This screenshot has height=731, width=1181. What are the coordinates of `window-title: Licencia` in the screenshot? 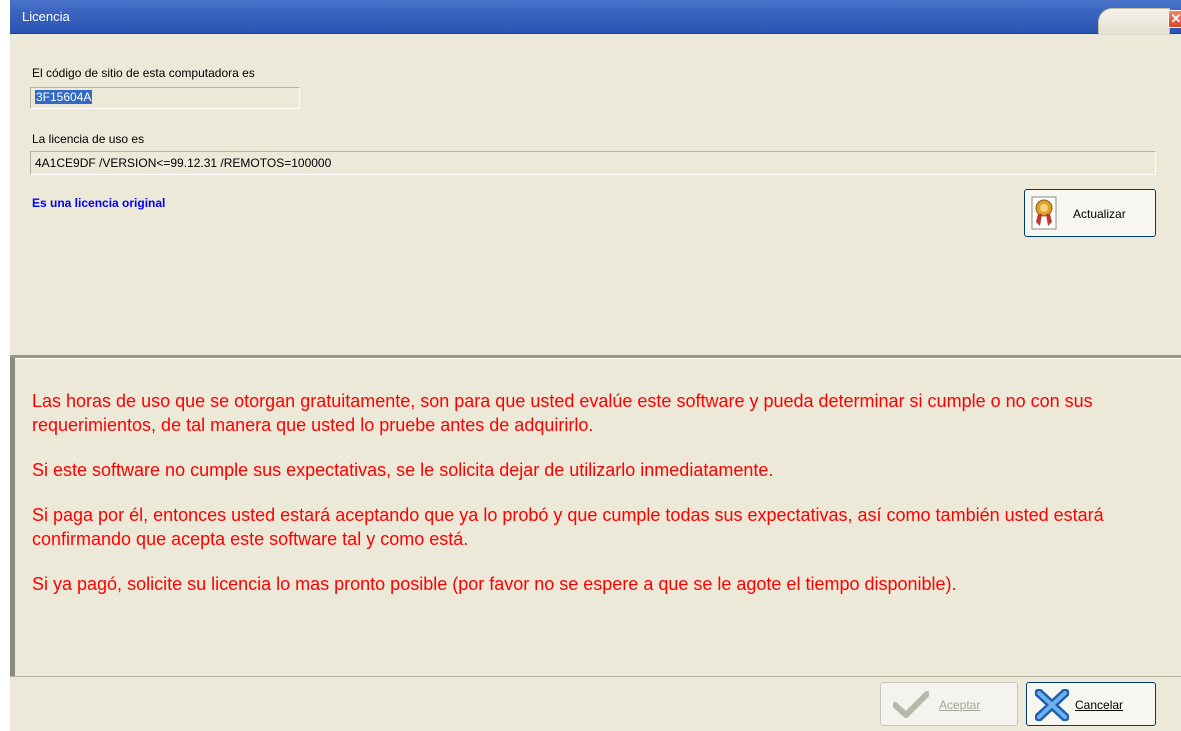 It's located at (46, 16).